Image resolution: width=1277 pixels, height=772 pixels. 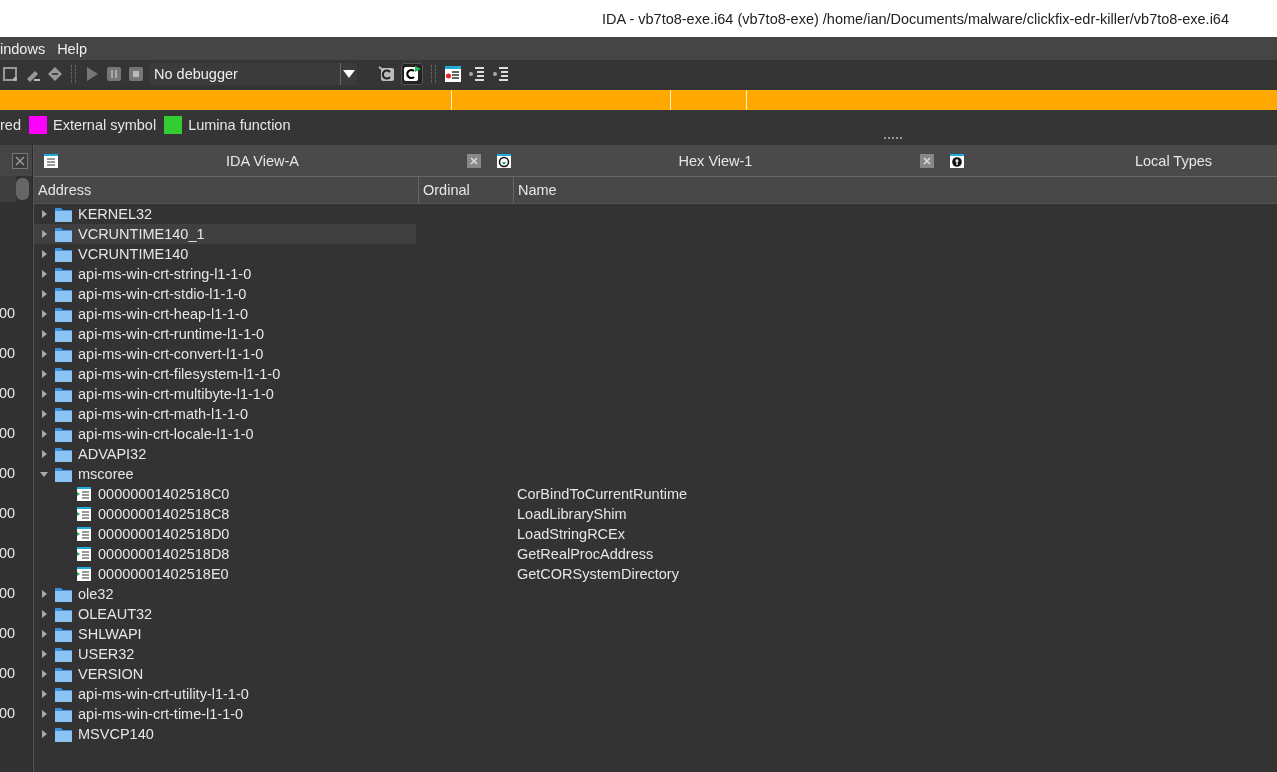 I want to click on column-header: Address, so click(x=226, y=190).